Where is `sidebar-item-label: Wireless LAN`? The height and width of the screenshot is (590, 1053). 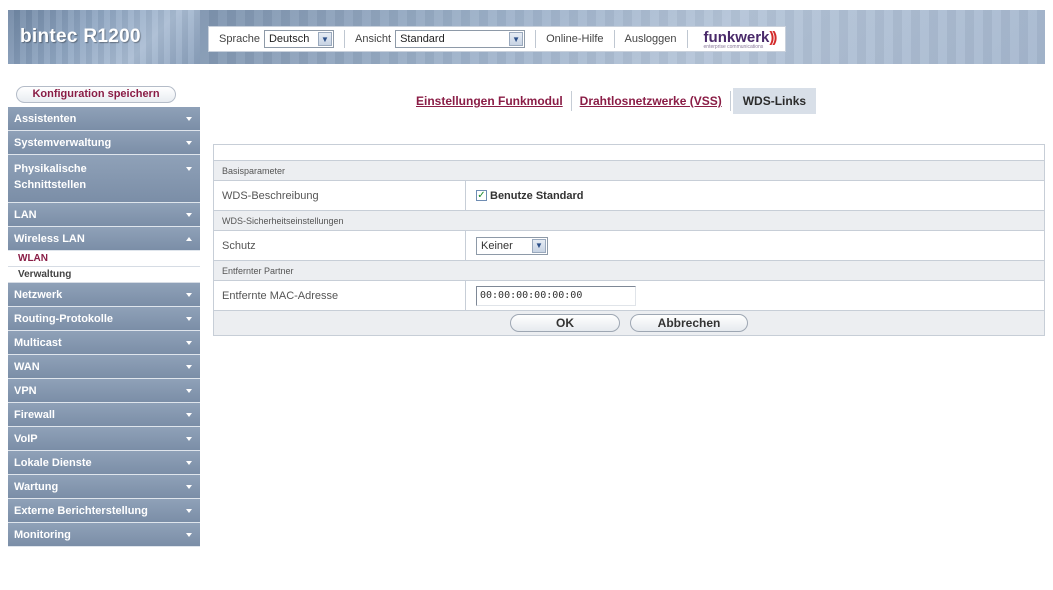 sidebar-item-label: Wireless LAN is located at coordinates (49, 239).